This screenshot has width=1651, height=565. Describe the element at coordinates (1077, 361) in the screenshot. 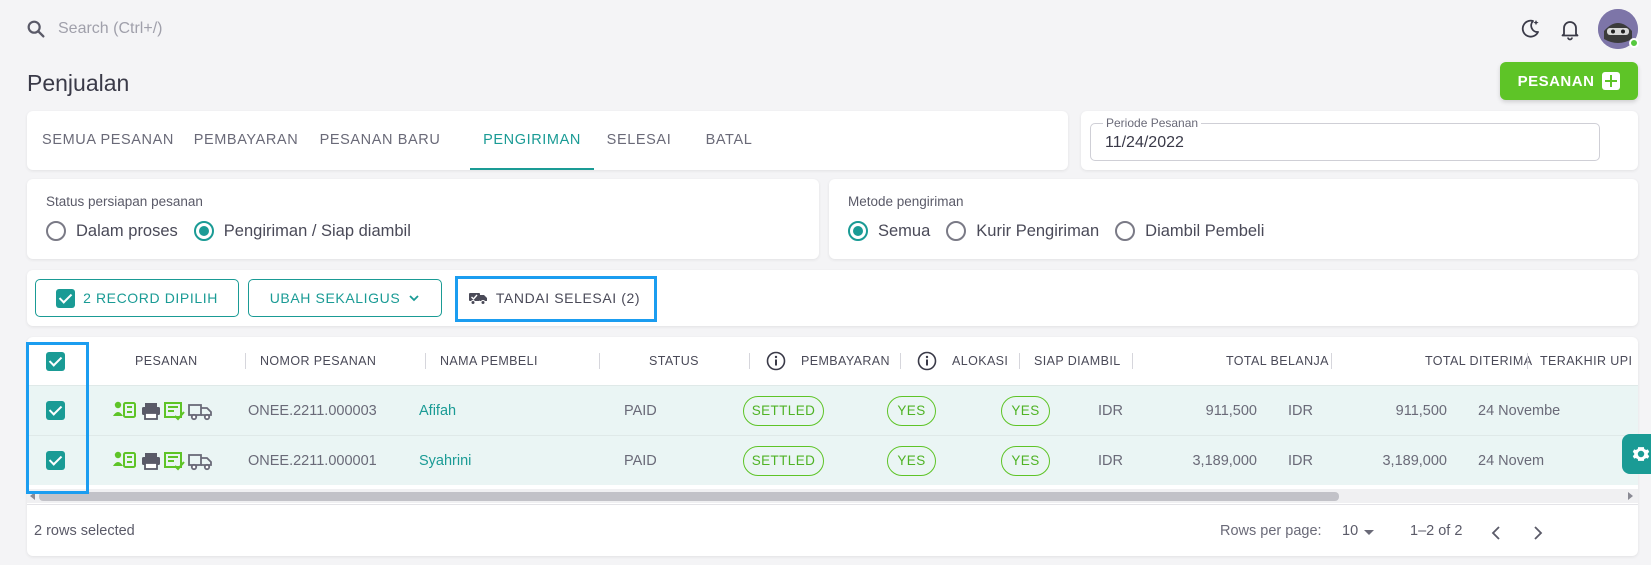

I see `column-header-siap-diambil: SIAP DIAMBIL` at that location.